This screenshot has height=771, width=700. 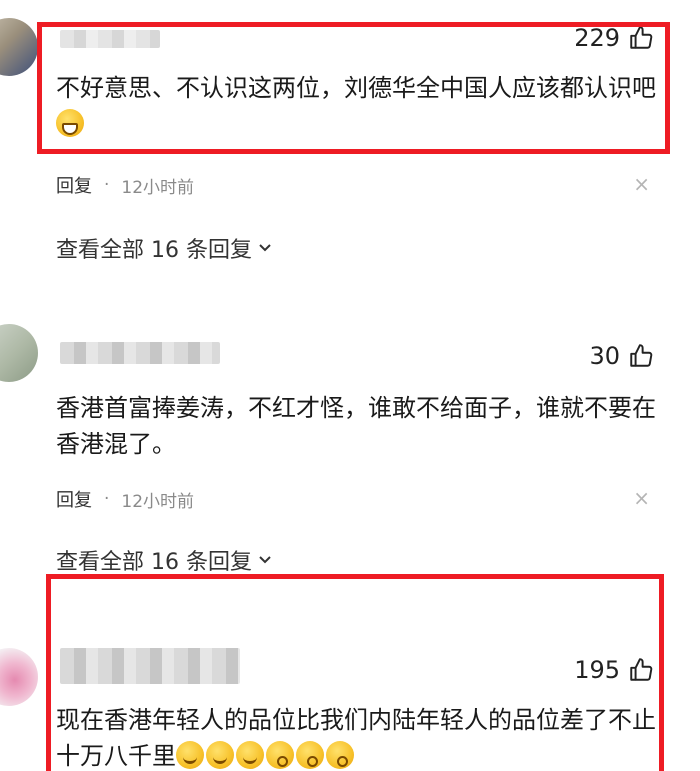 What do you see at coordinates (604, 356) in the screenshot?
I see `like-count: 30` at bounding box center [604, 356].